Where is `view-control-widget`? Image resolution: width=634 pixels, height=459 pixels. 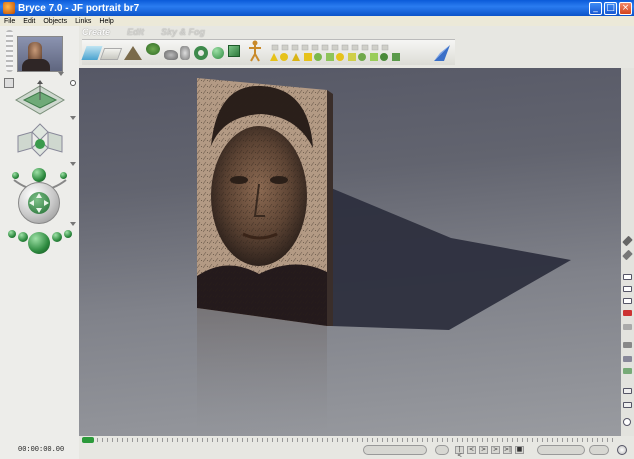
view-control-widget is located at coordinates (40, 99).